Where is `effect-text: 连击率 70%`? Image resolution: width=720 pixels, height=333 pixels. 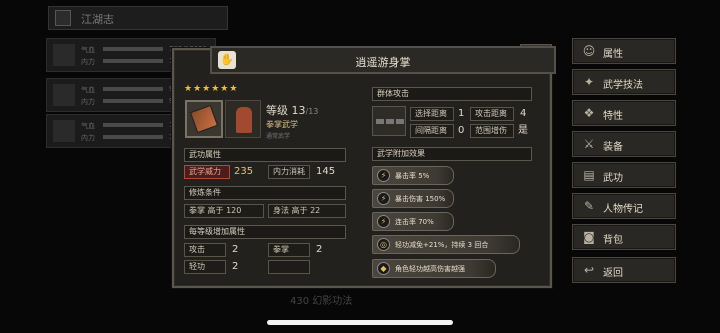 effect-text: 连击率 70% is located at coordinates (414, 222).